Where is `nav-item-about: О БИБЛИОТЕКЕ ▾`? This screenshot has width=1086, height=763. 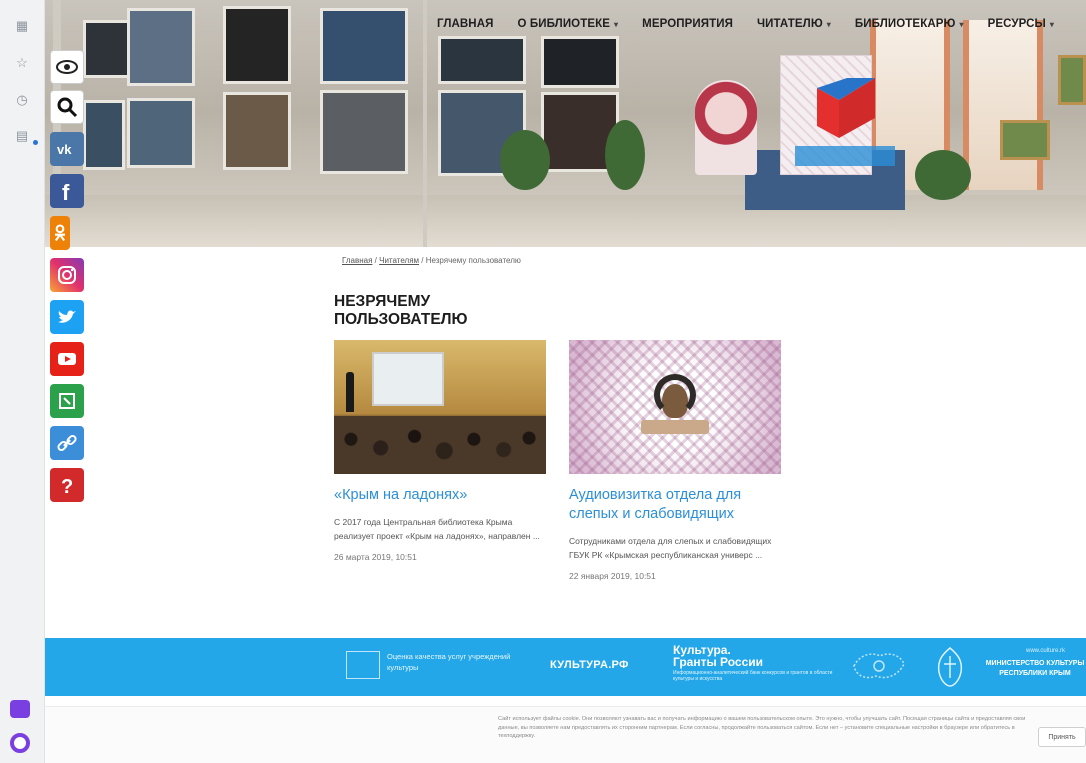
nav-item-about: О БИБЛИОТЕКЕ ▾ is located at coordinates (568, 24).